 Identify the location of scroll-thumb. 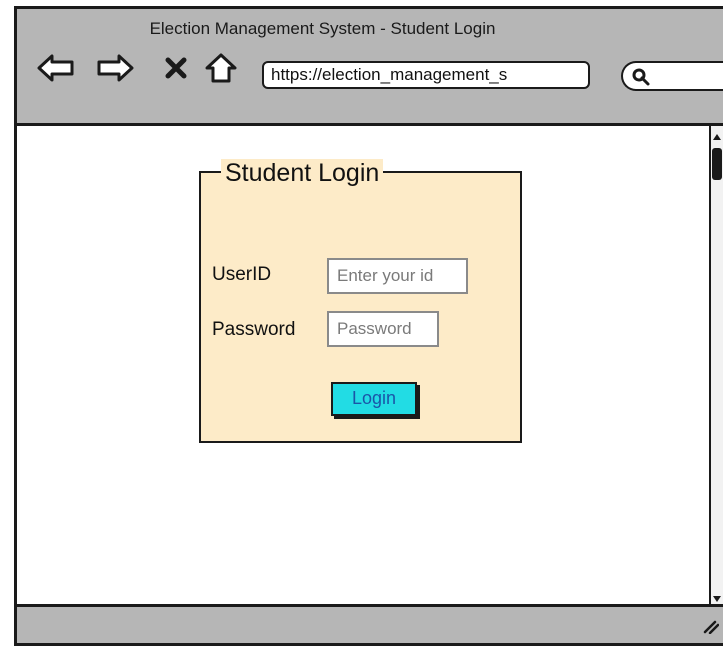
(717, 164).